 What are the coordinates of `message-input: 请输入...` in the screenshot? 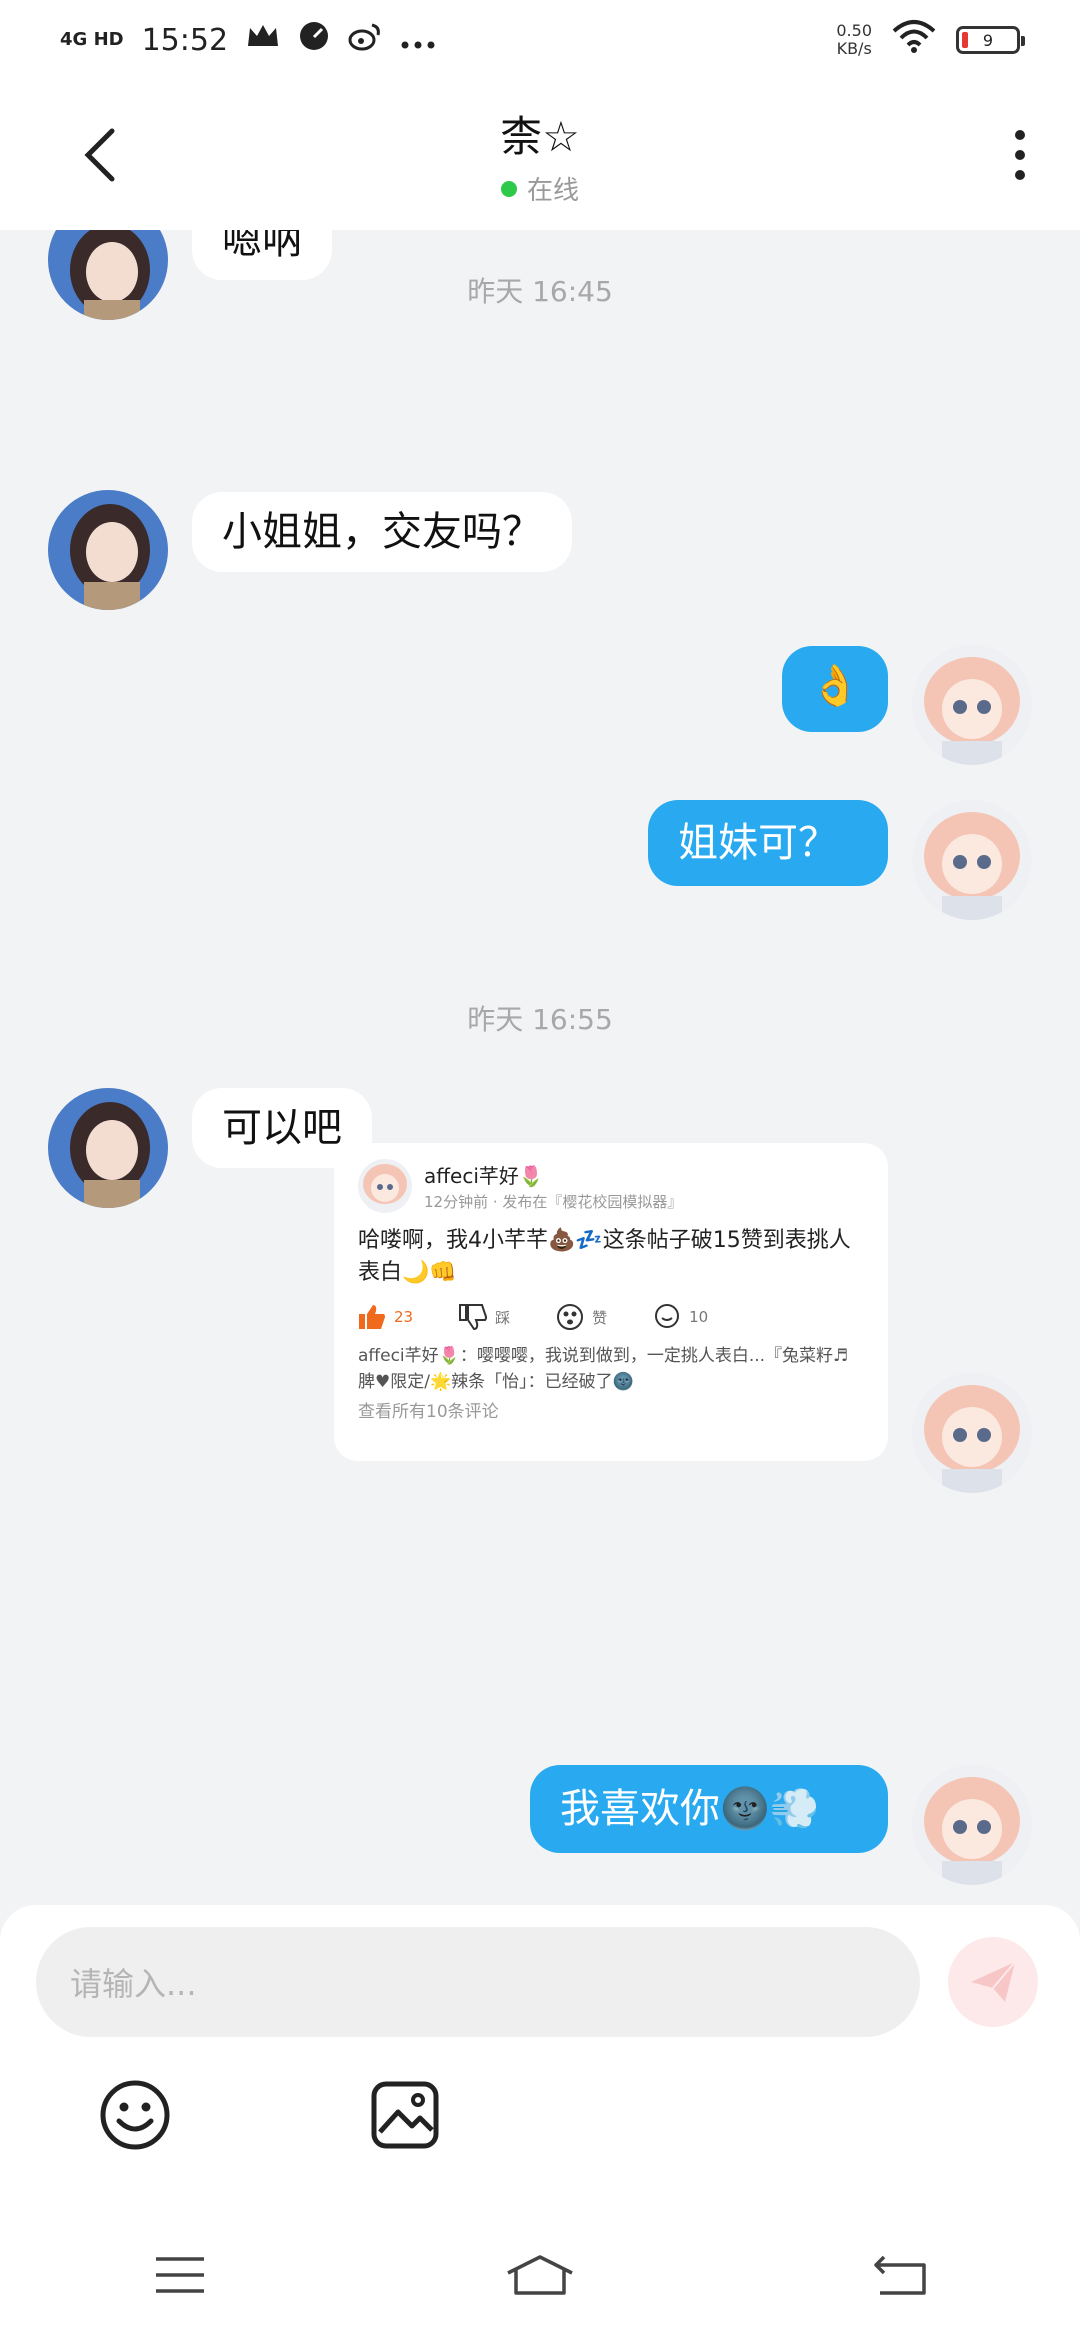 It's located at (478, 1982).